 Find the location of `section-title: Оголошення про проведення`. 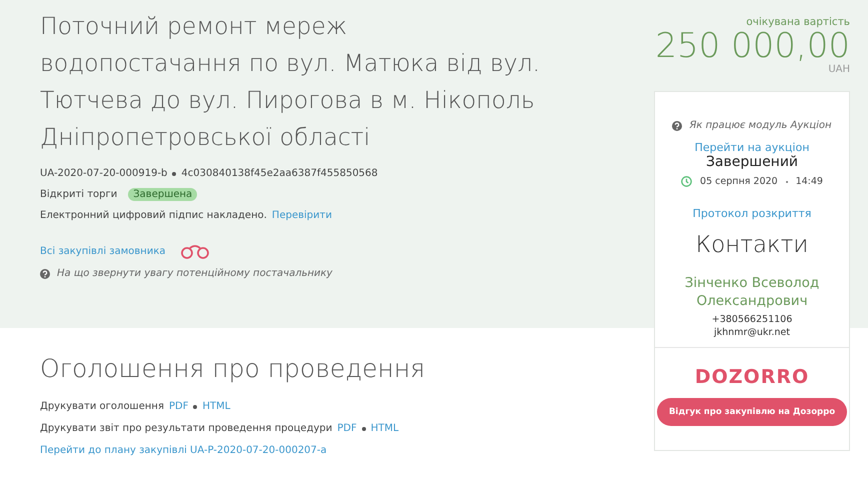

section-title: Оголошення про проведення is located at coordinates (233, 368).